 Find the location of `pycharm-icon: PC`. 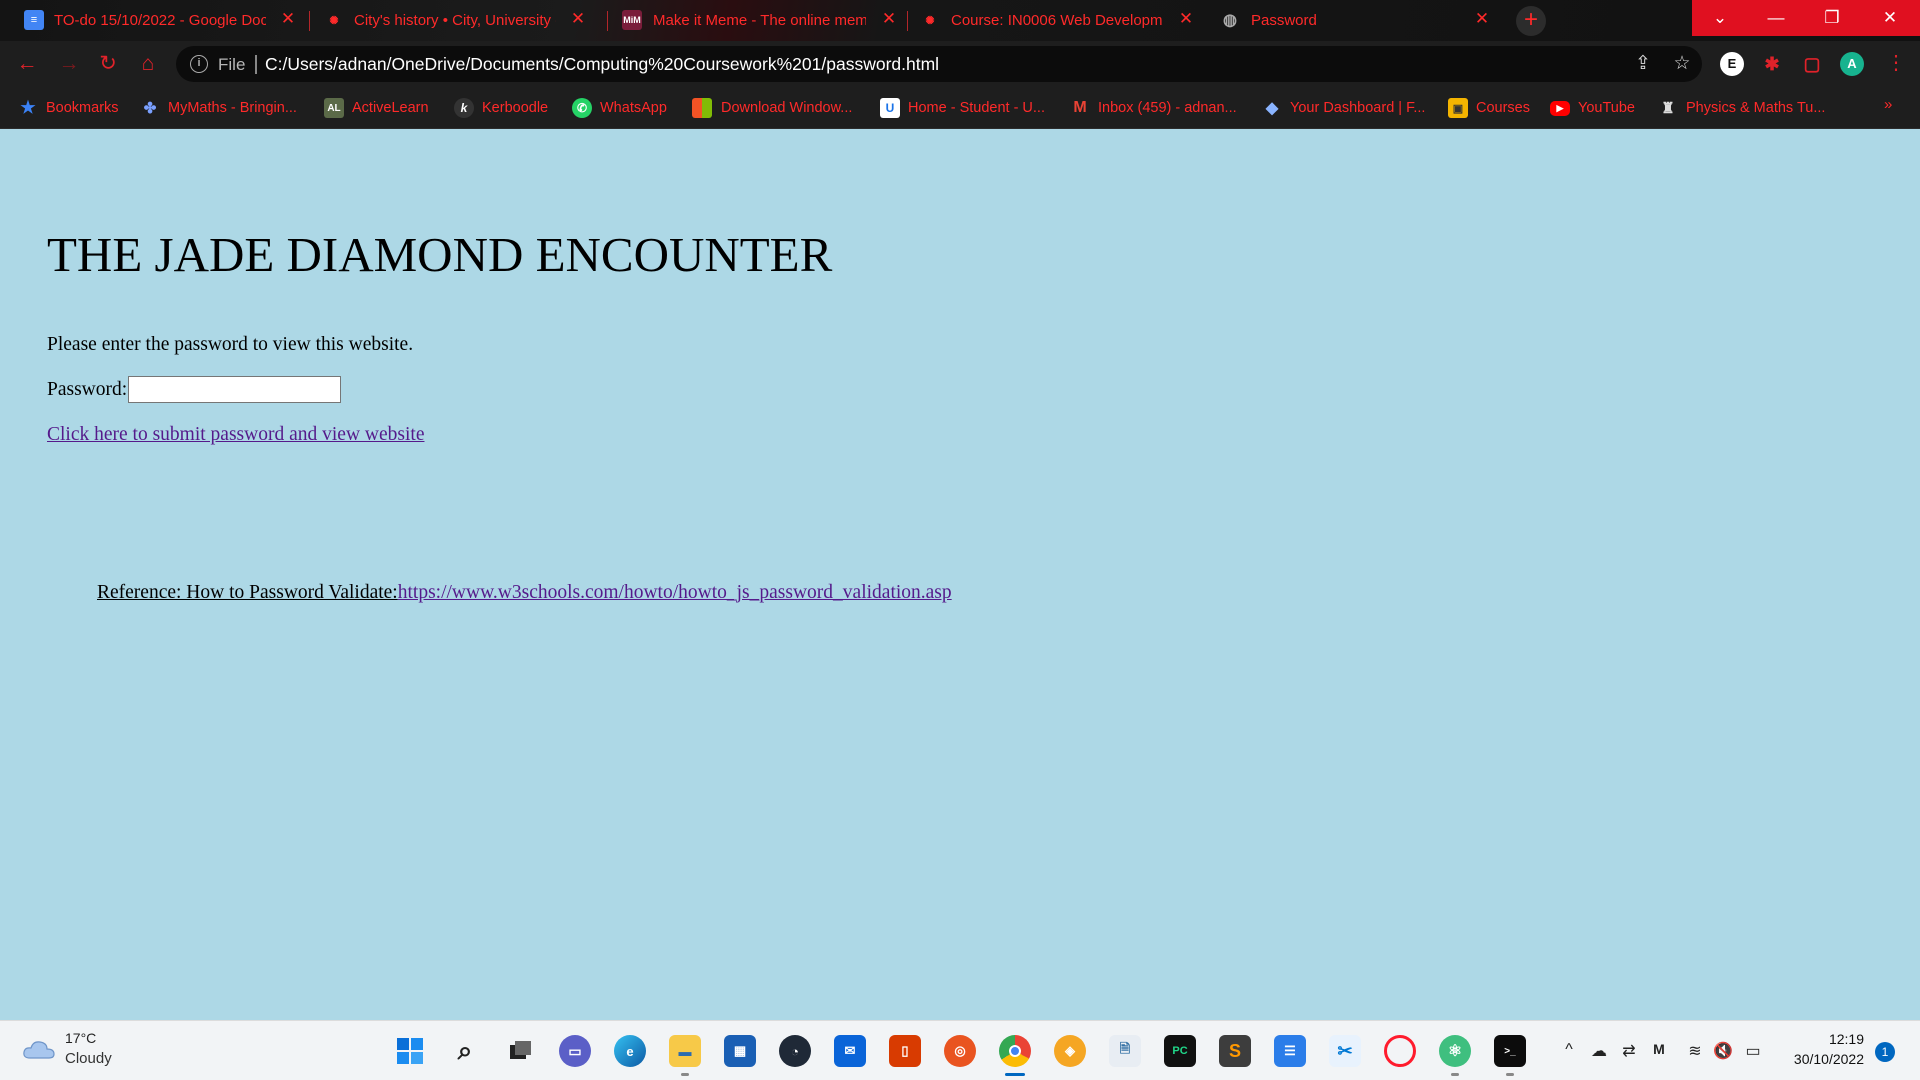

pycharm-icon: PC is located at coordinates (1180, 1051).